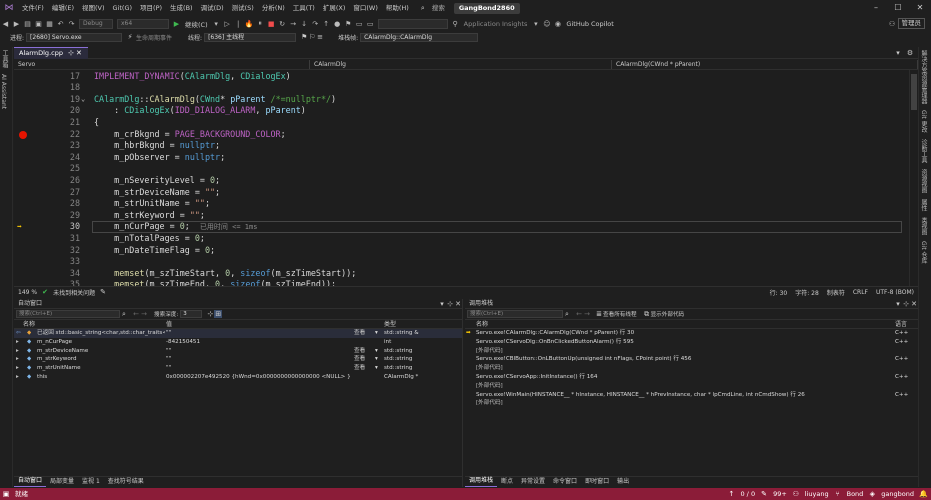  Describe the element at coordinates (597, 482) in the screenshot. I see `bottom-tab: 即时窗口` at that location.